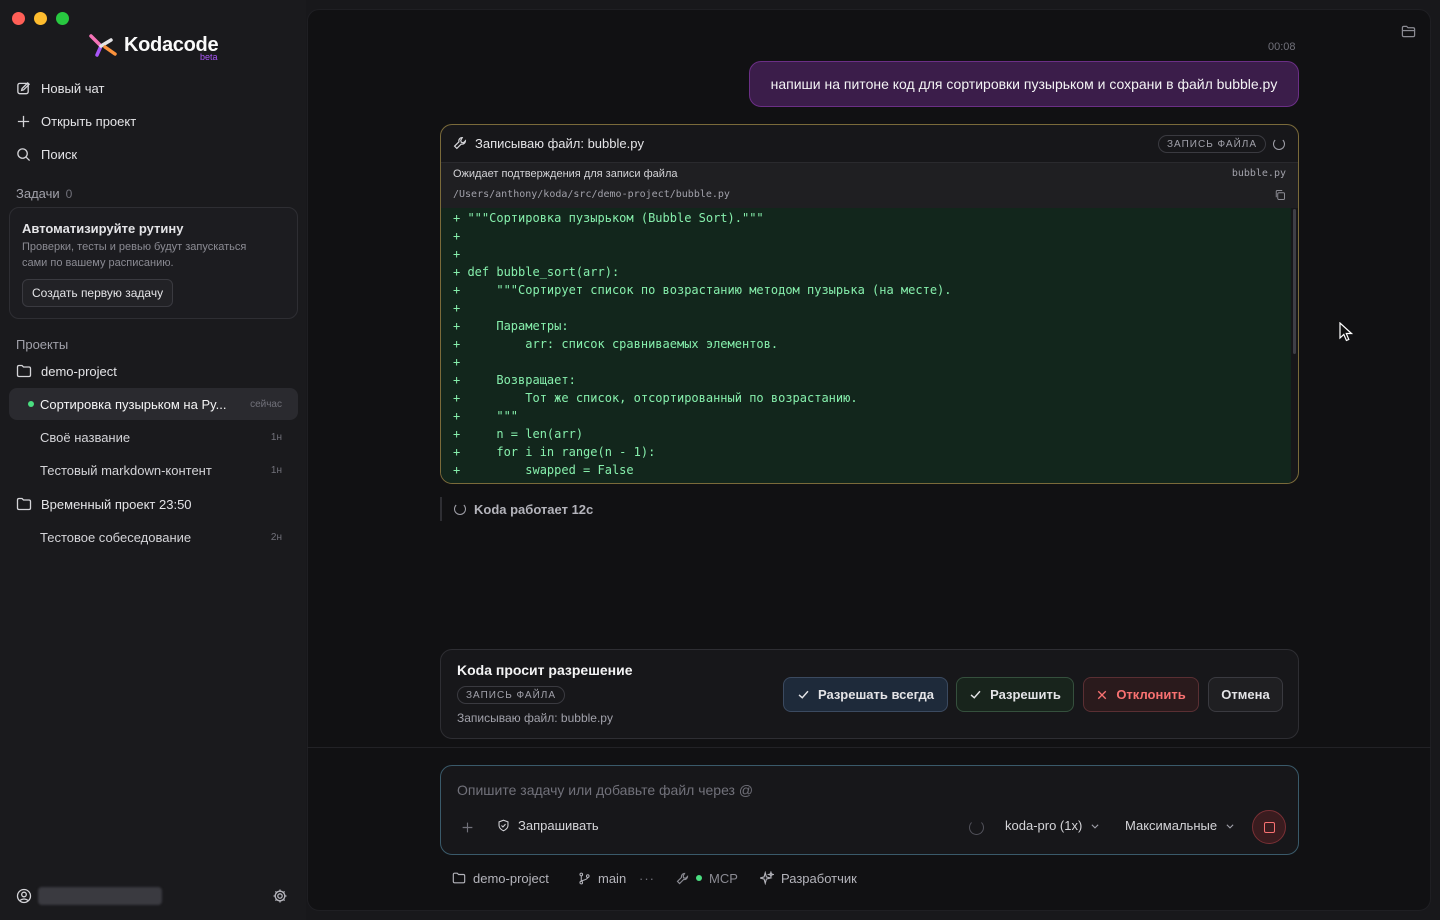 The height and width of the screenshot is (920, 1440). What do you see at coordinates (24, 154) in the screenshot?
I see `search-icon` at bounding box center [24, 154].